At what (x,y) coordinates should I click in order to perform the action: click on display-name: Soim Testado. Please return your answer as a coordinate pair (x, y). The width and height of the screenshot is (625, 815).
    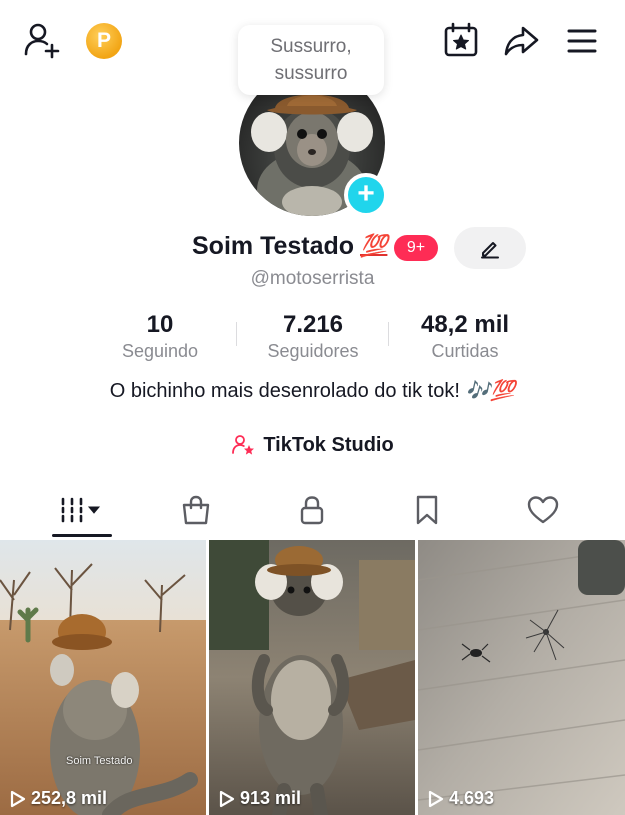
    Looking at the image, I should click on (273, 246).